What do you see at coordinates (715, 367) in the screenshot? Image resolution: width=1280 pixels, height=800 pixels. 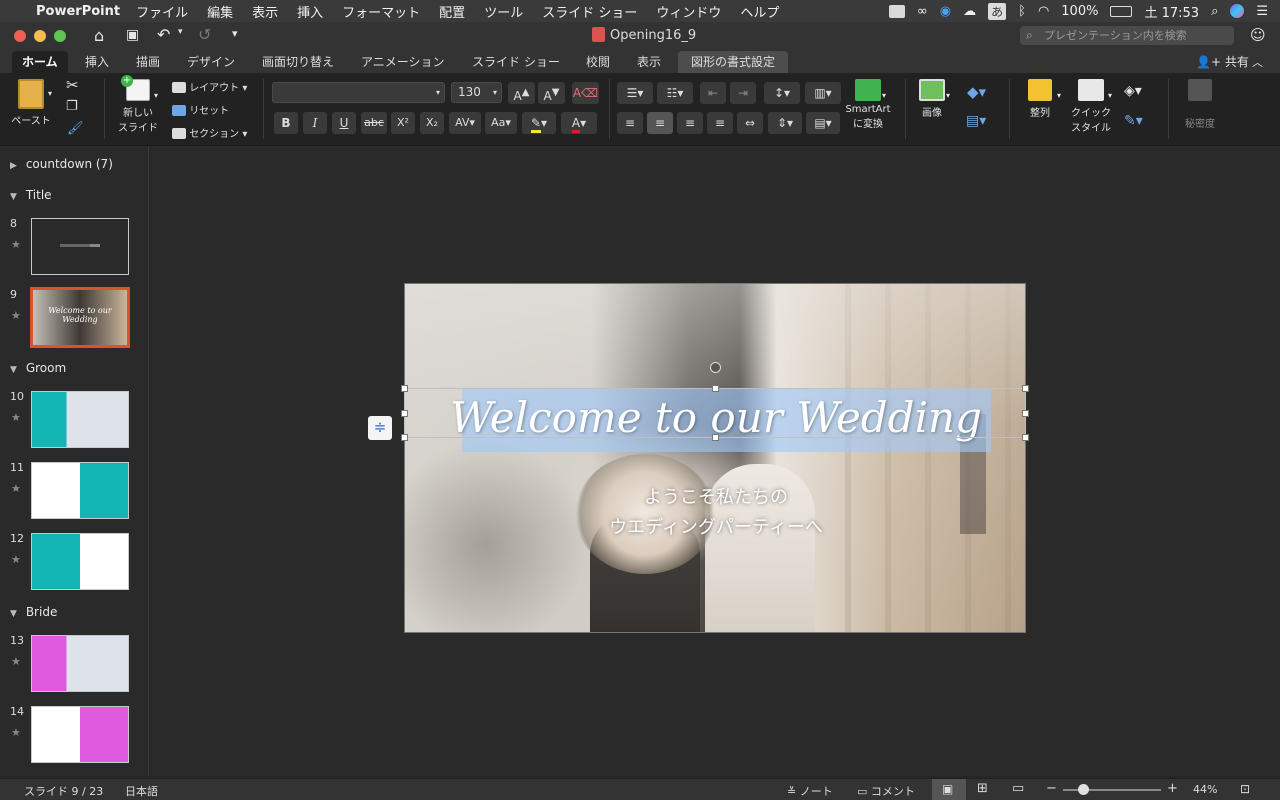 I see `rotate-handle-icon` at bounding box center [715, 367].